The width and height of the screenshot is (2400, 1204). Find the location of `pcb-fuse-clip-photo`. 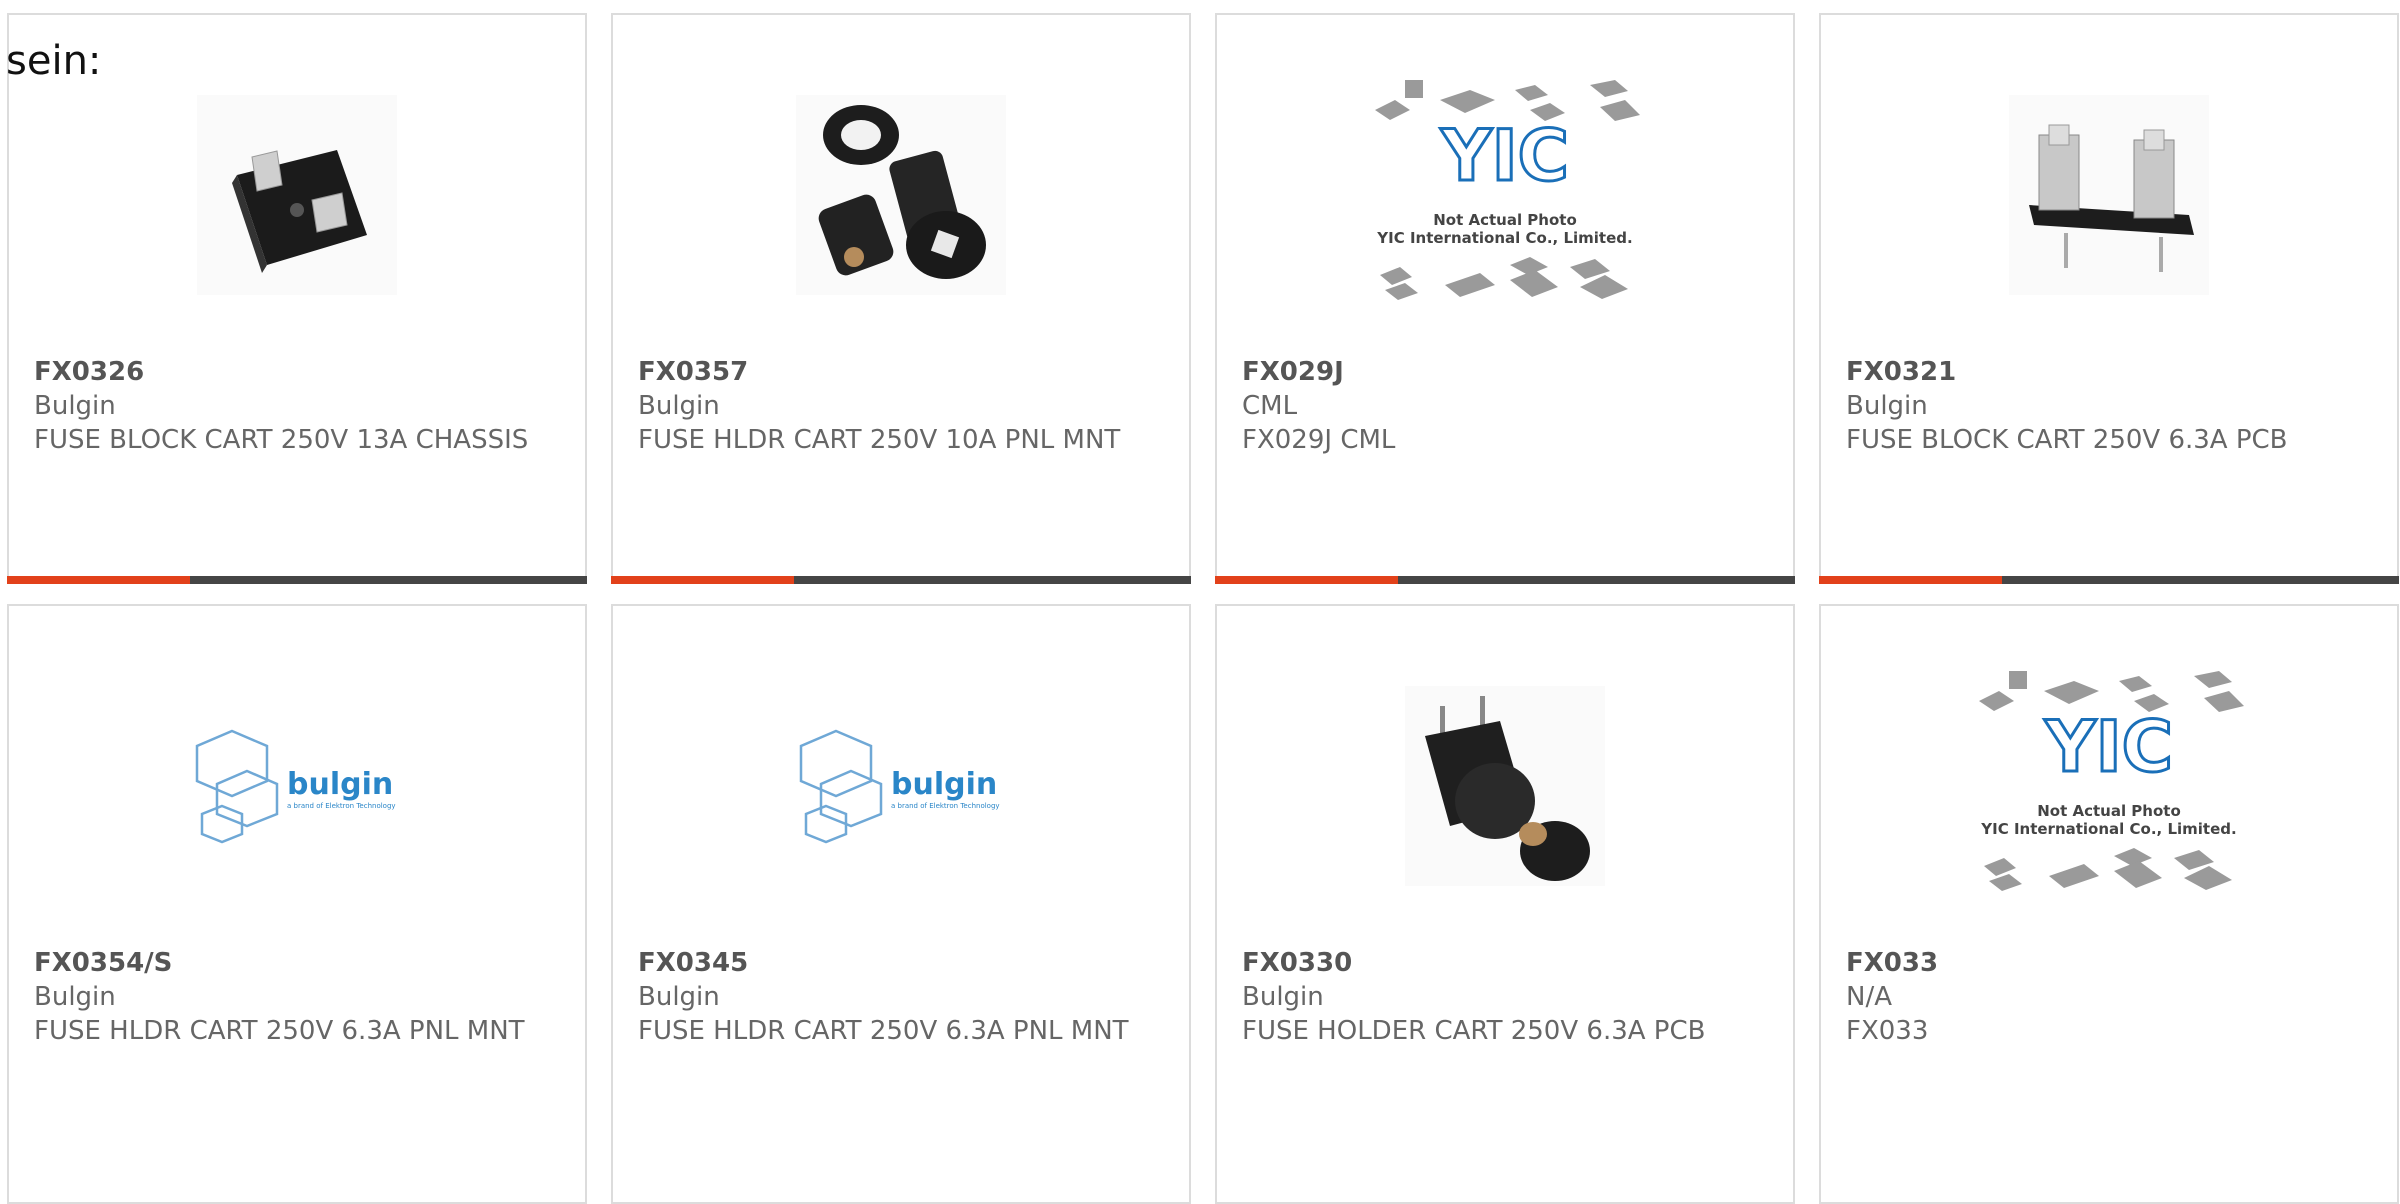

pcb-fuse-clip-photo is located at coordinates (2109, 195).